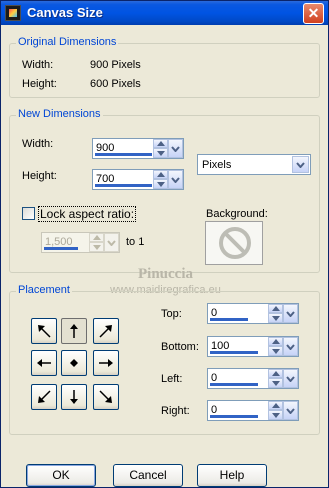 The width and height of the screenshot is (329, 488). I want to click on bottom-down-button, so click(275, 351).